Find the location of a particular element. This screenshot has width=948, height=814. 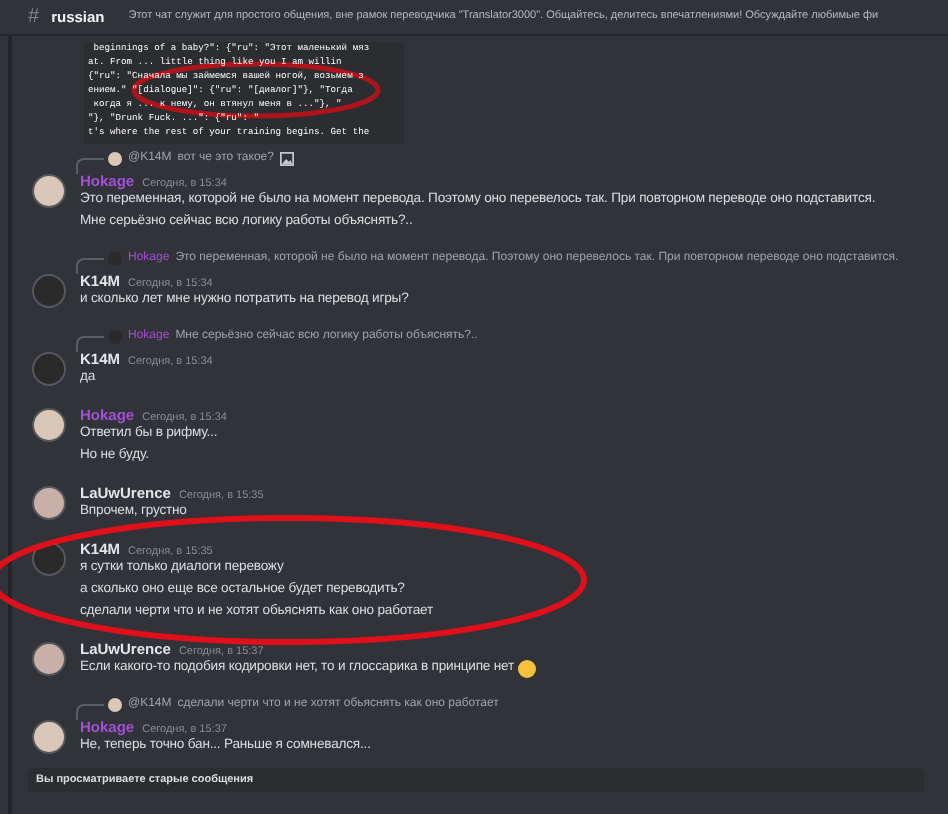

hash-icon: # is located at coordinates (34, 17).